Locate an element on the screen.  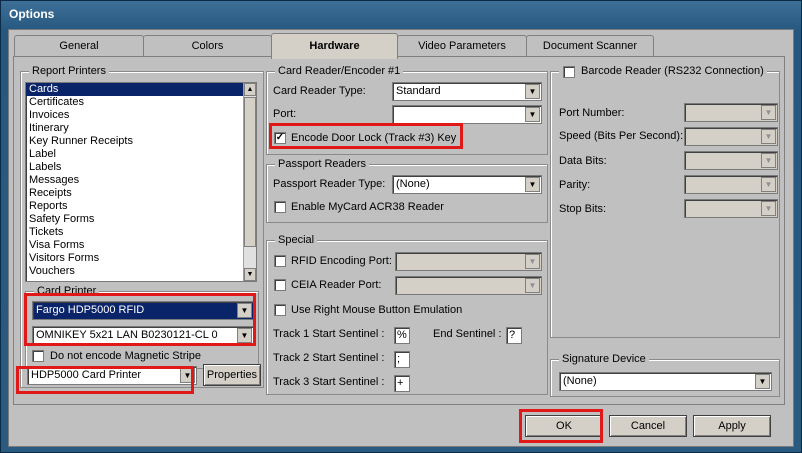
tab-general: General is located at coordinates (79, 46).